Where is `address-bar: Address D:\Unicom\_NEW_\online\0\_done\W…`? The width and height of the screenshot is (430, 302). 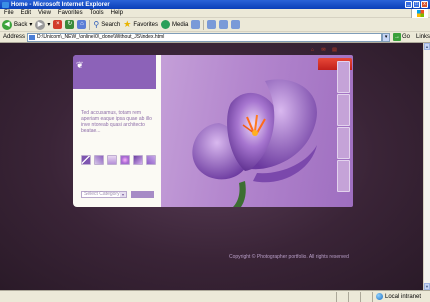 address-bar: Address D:\Unicom\_NEW_\online\0\_done\W… is located at coordinates (215, 37).